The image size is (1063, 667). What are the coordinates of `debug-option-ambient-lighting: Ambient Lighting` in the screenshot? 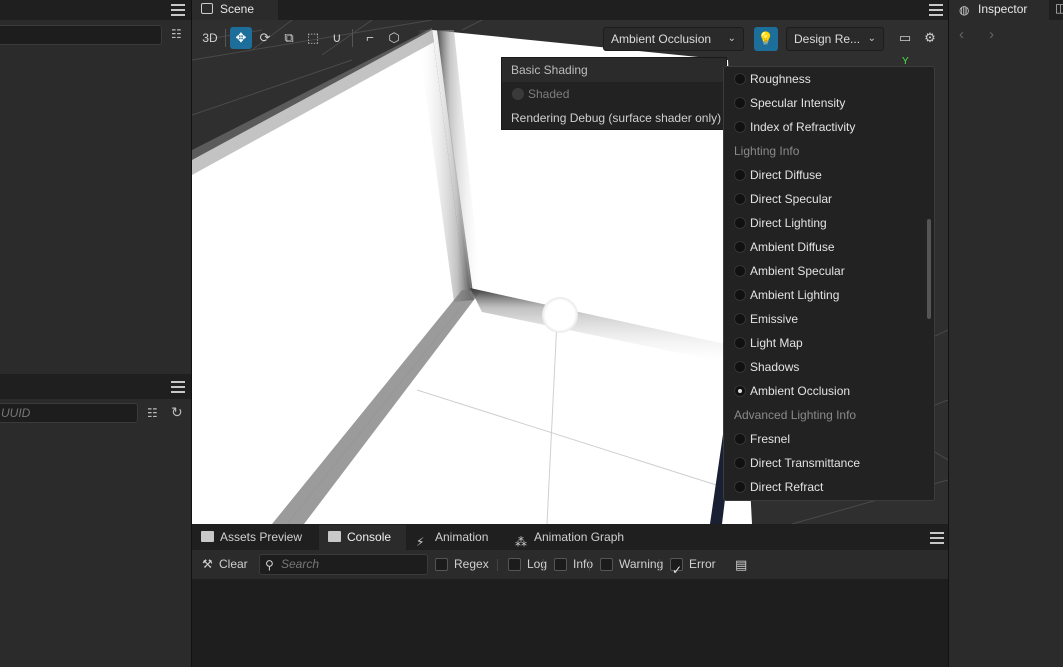 It's located at (829, 295).